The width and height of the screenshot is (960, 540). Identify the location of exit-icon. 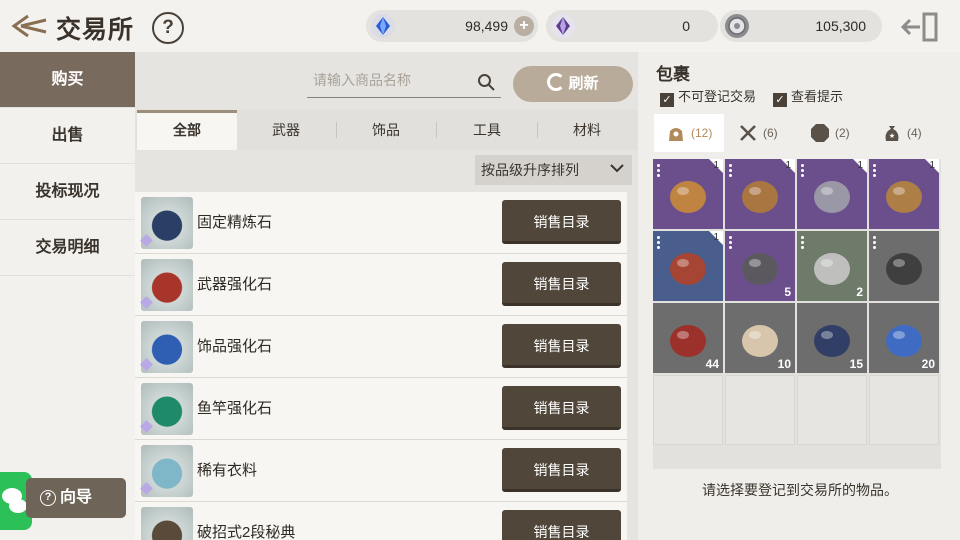
(920, 27).